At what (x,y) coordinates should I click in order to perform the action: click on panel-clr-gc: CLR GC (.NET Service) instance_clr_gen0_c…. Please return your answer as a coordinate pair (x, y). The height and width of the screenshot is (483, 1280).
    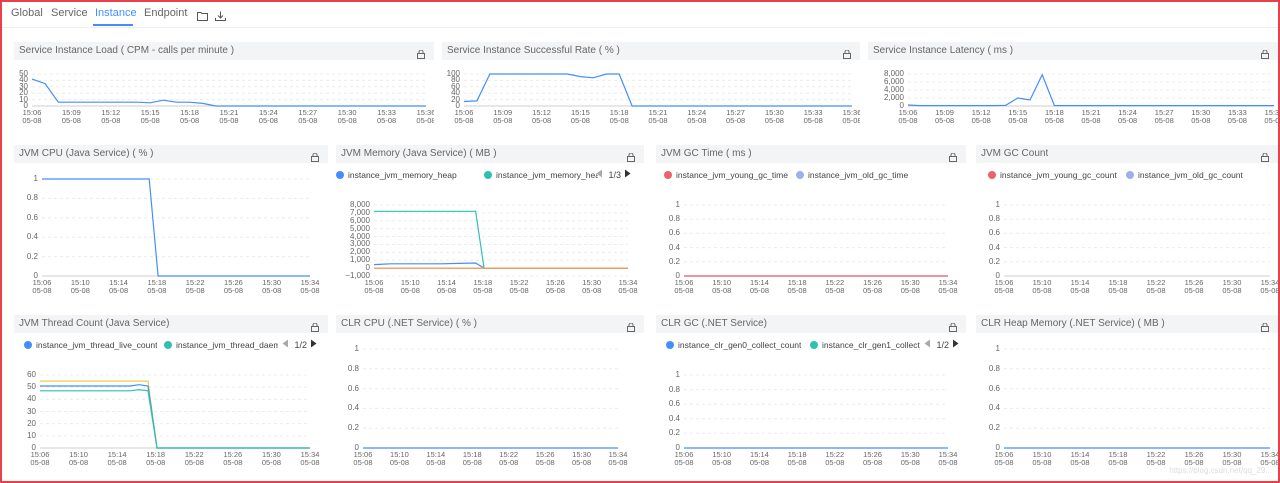
    Looking at the image, I should click on (811, 398).